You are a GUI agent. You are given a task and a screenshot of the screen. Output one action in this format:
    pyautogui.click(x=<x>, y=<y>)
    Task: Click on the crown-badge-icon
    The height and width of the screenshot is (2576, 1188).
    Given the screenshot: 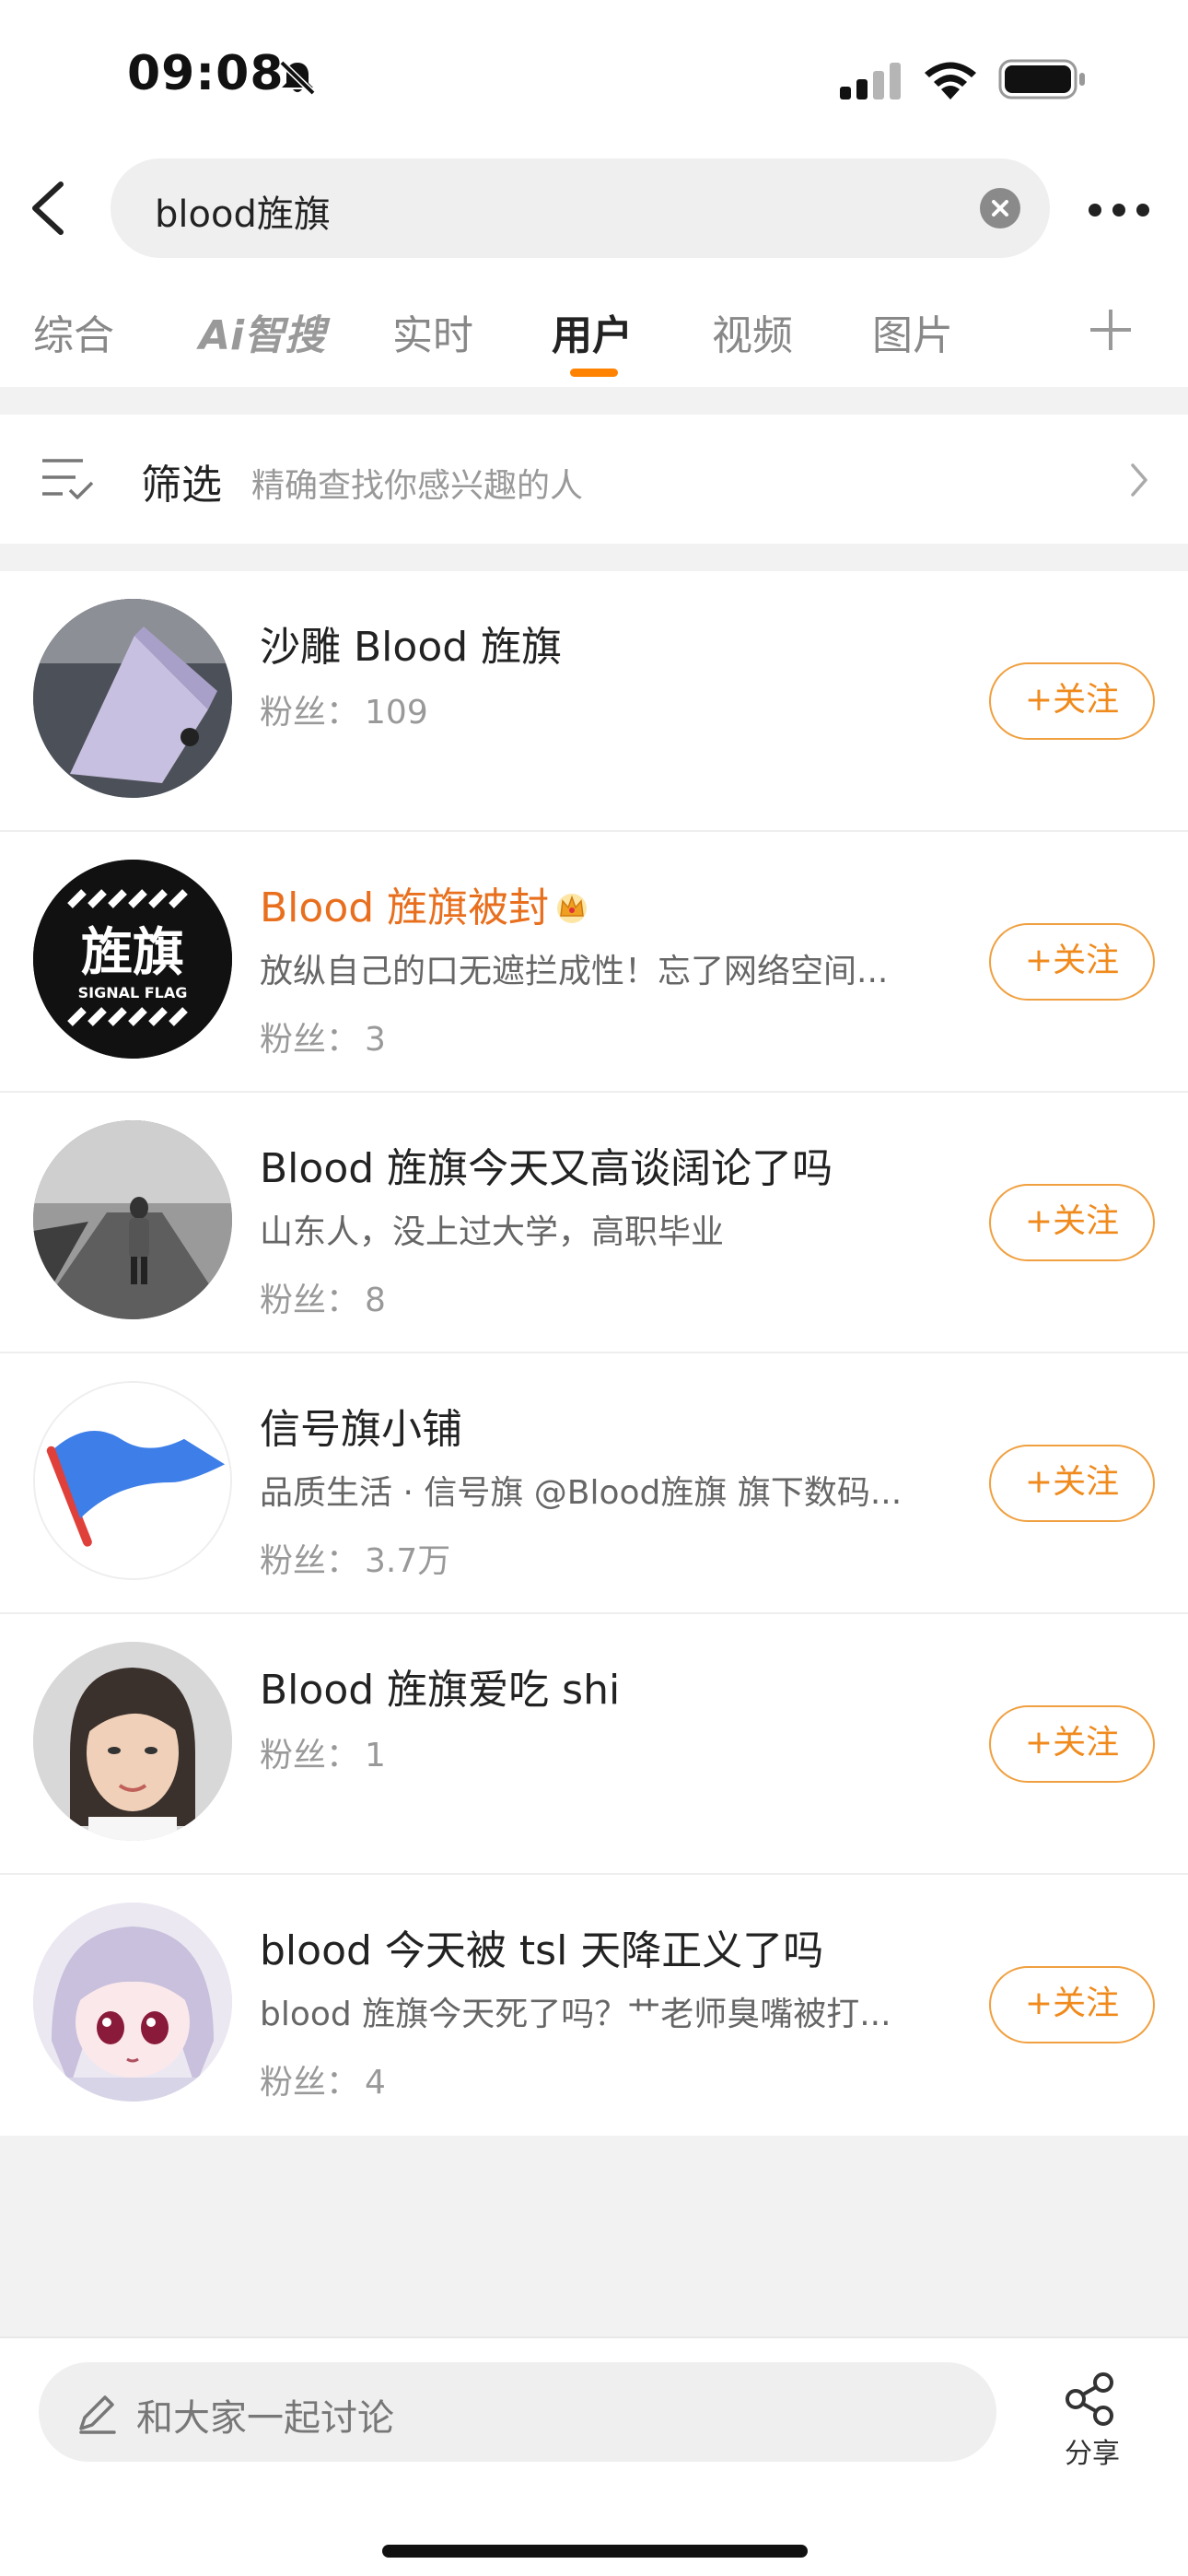 What is the action you would take?
    pyautogui.click(x=572, y=908)
    